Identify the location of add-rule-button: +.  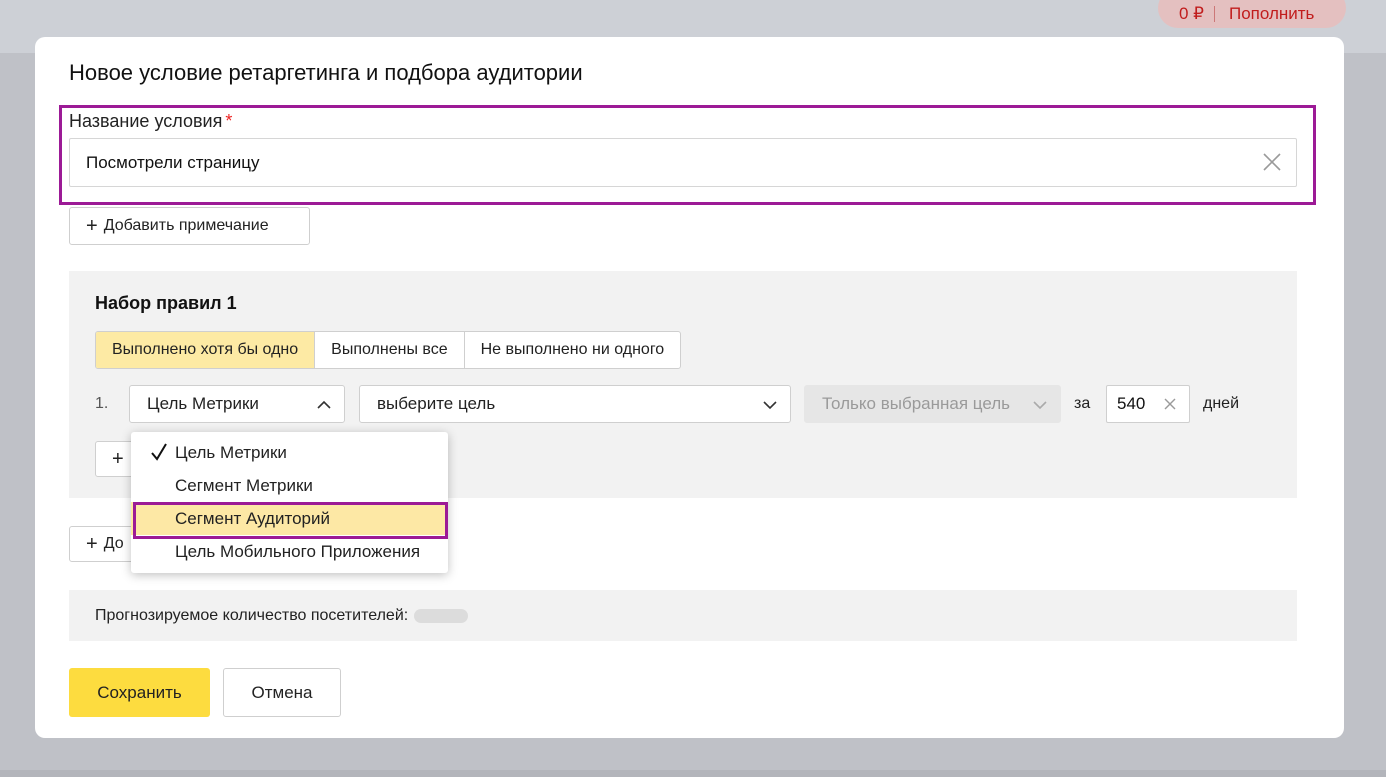
(115, 459).